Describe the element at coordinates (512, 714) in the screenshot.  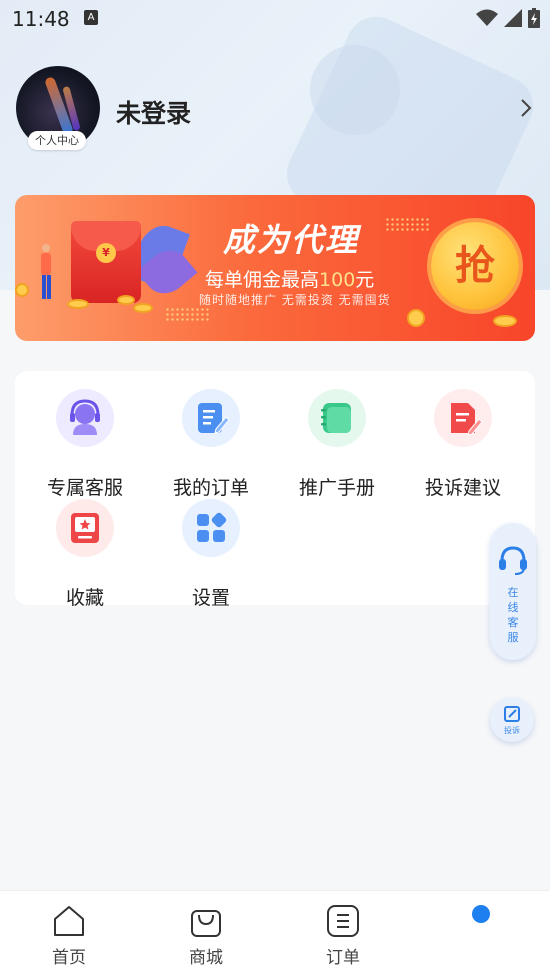
I see `edit-icon` at that location.